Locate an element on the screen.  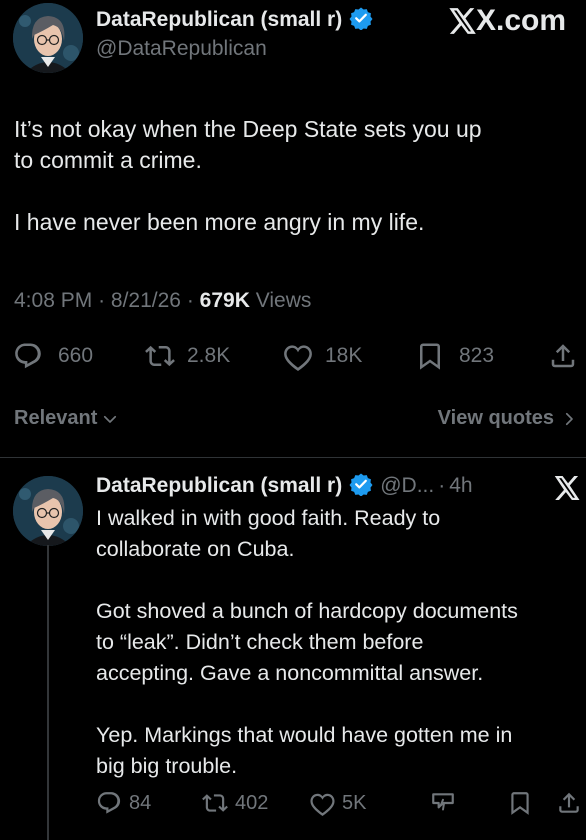
reply-repost-count: 402 is located at coordinates (252, 802).